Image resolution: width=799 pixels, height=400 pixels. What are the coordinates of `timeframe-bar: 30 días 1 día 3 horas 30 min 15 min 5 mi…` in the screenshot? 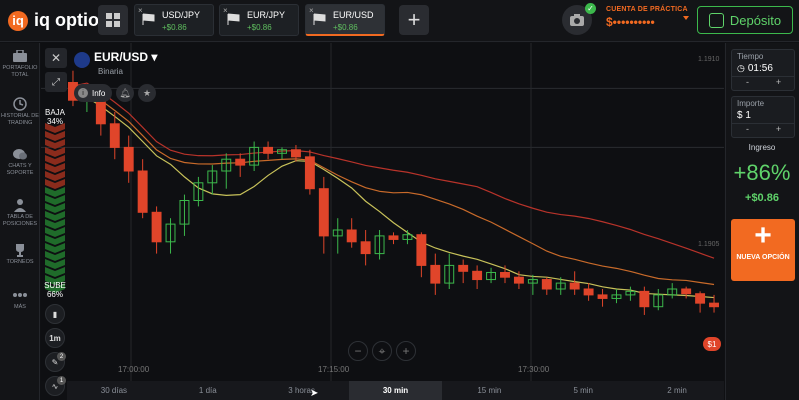 It's located at (395, 390).